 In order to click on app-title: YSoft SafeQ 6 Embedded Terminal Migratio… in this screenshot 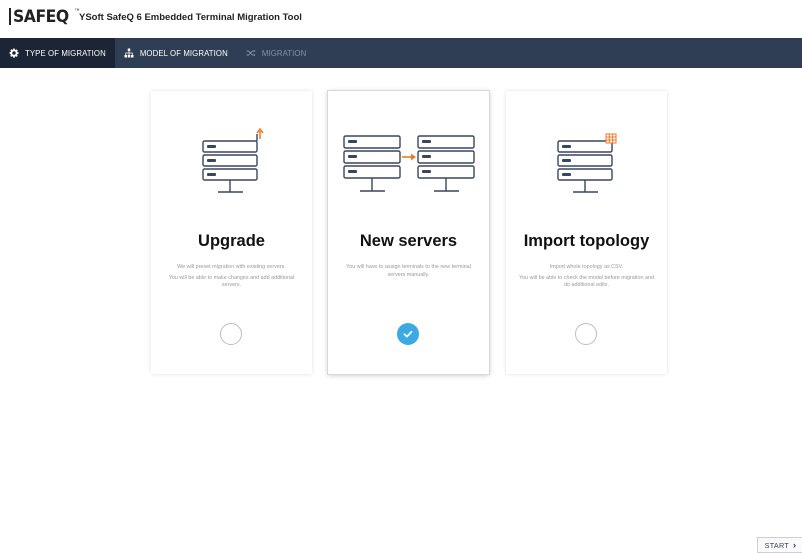, I will do `click(190, 17)`.